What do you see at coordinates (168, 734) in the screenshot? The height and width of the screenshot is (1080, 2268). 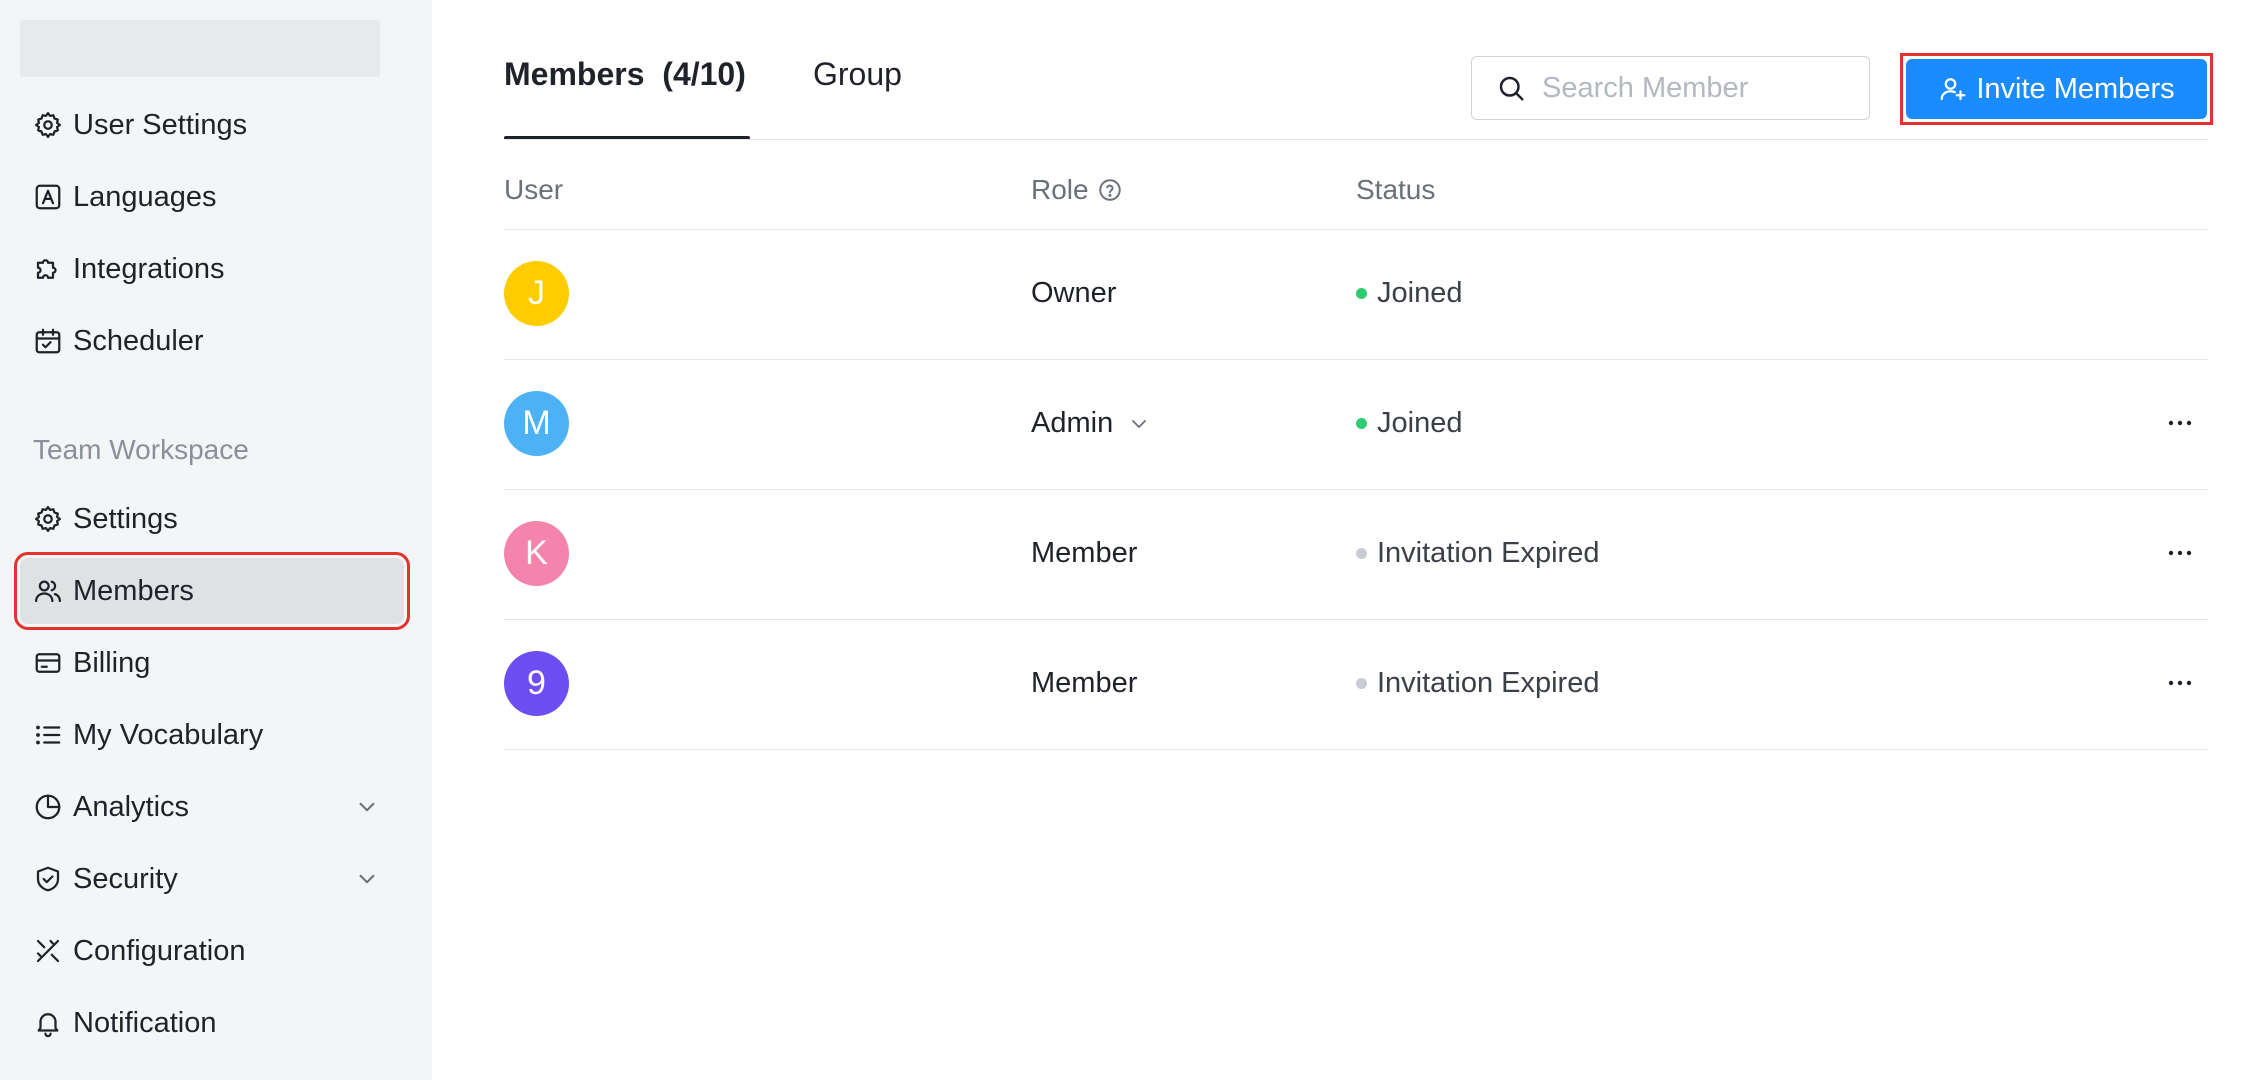 I see `sidebar-item-label: My Vocabulary` at bounding box center [168, 734].